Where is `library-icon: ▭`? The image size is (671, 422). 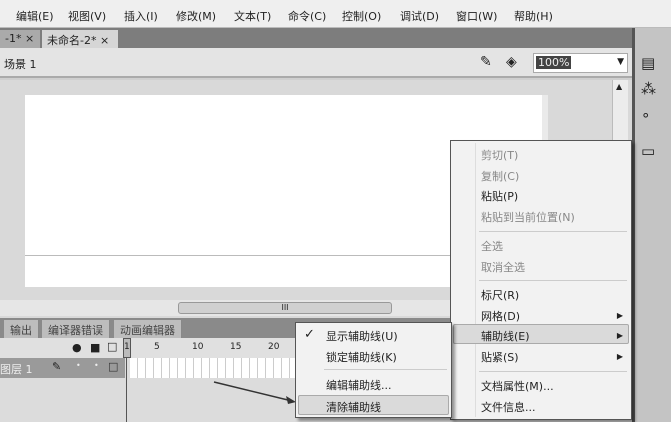 library-icon: ▭ is located at coordinates (648, 151).